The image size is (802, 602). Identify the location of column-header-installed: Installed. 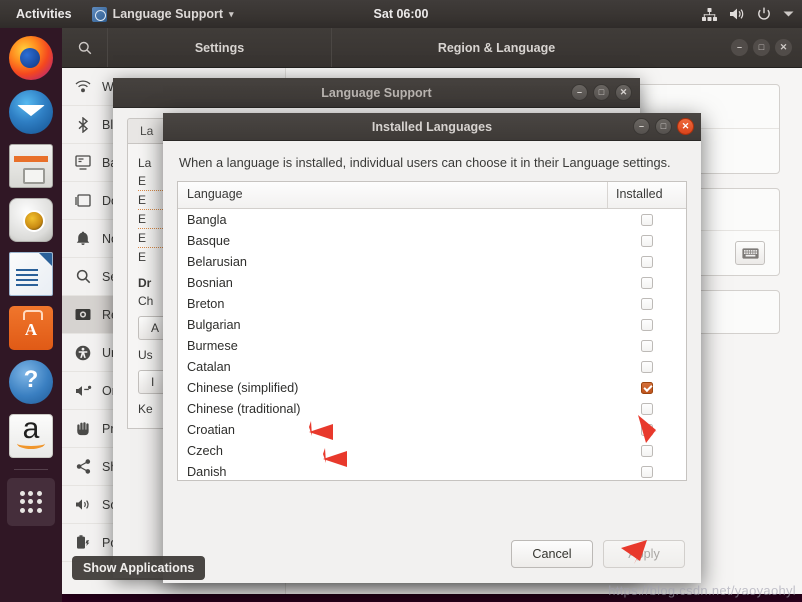
(647, 195).